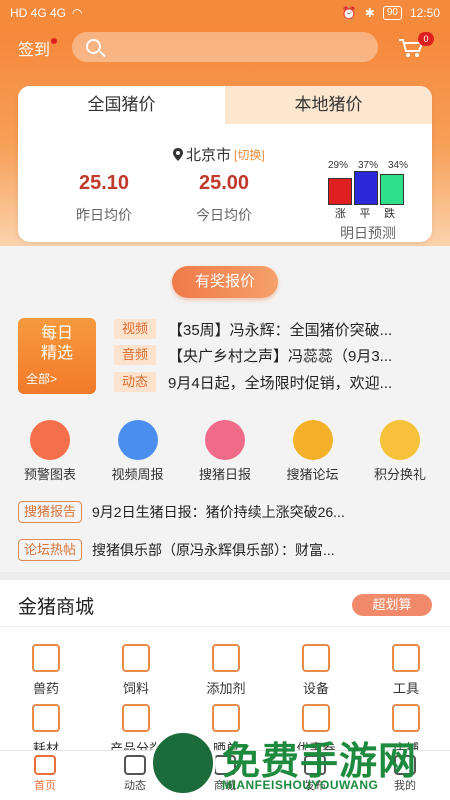 This screenshot has height=800, width=450. Describe the element at coordinates (225, 47) in the screenshot. I see `search-bar` at that location.